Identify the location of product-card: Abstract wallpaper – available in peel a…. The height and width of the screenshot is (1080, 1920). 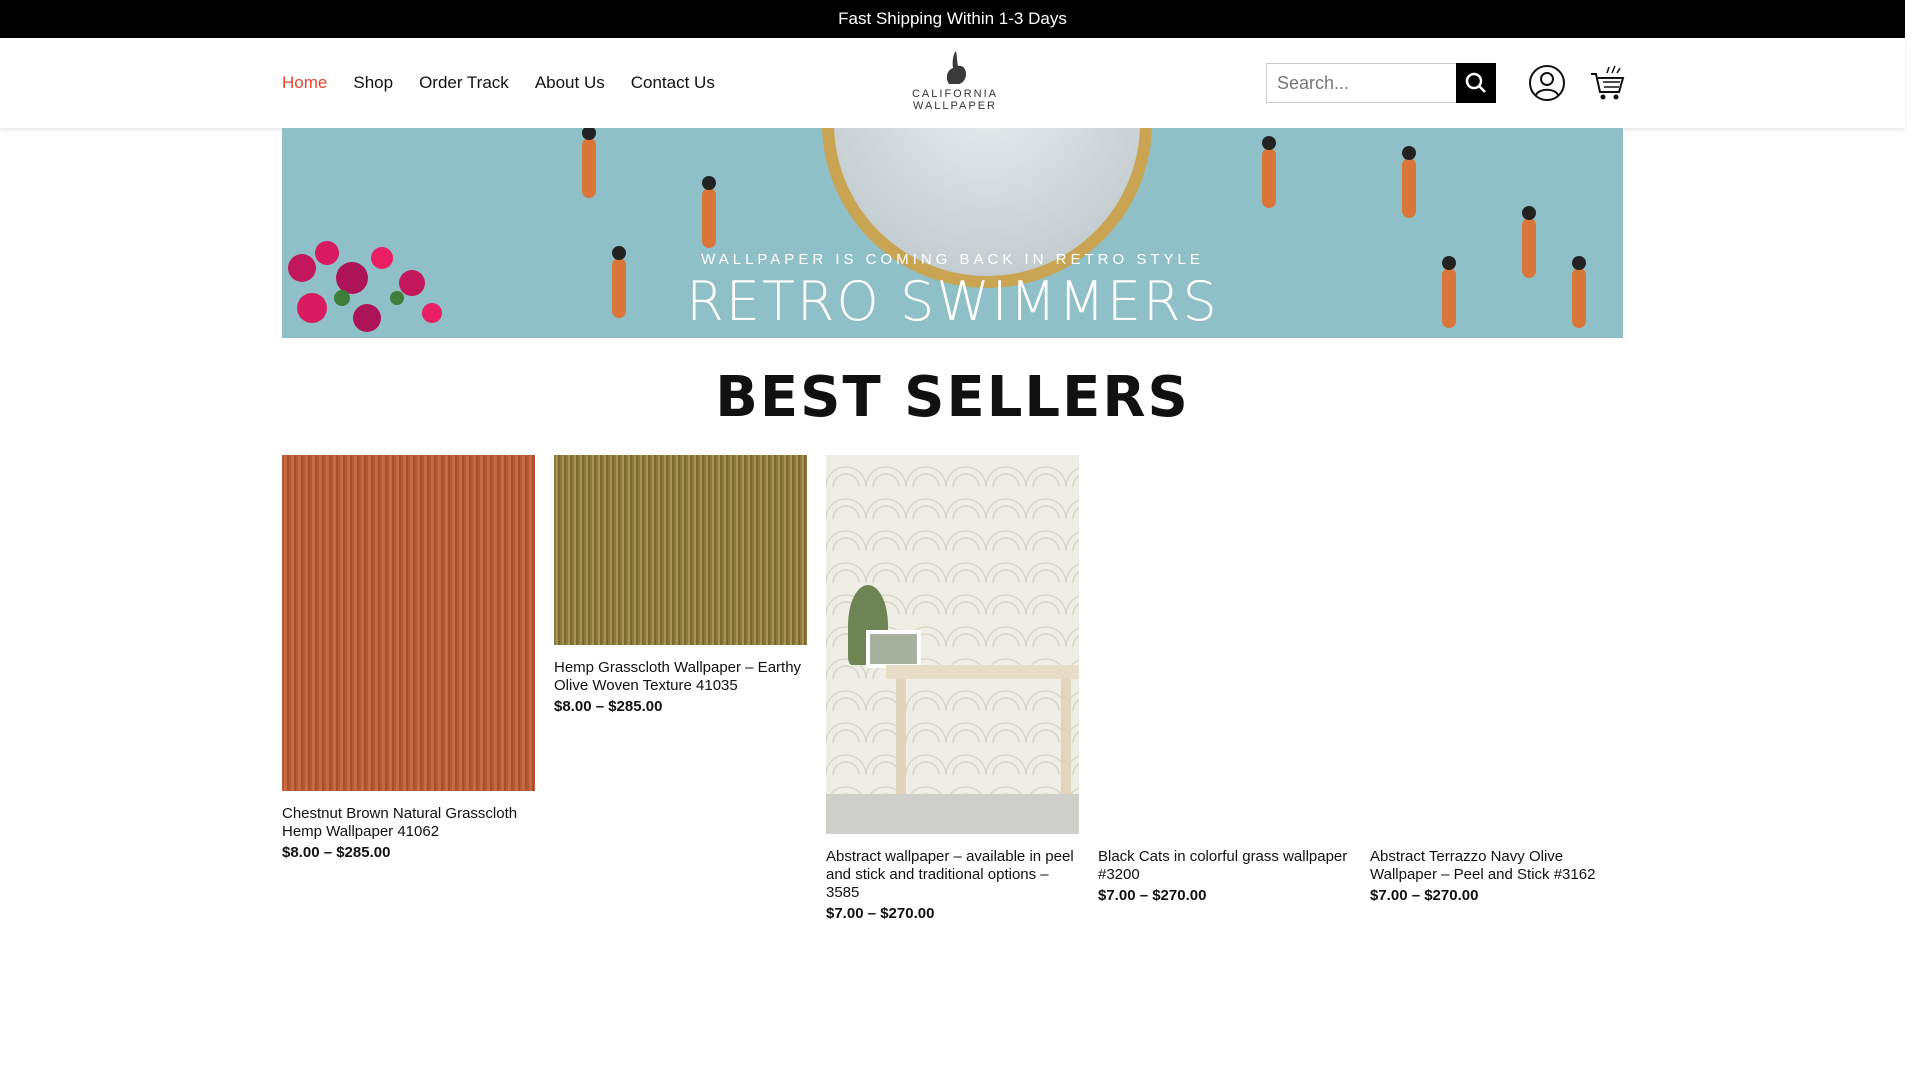
(952, 688).